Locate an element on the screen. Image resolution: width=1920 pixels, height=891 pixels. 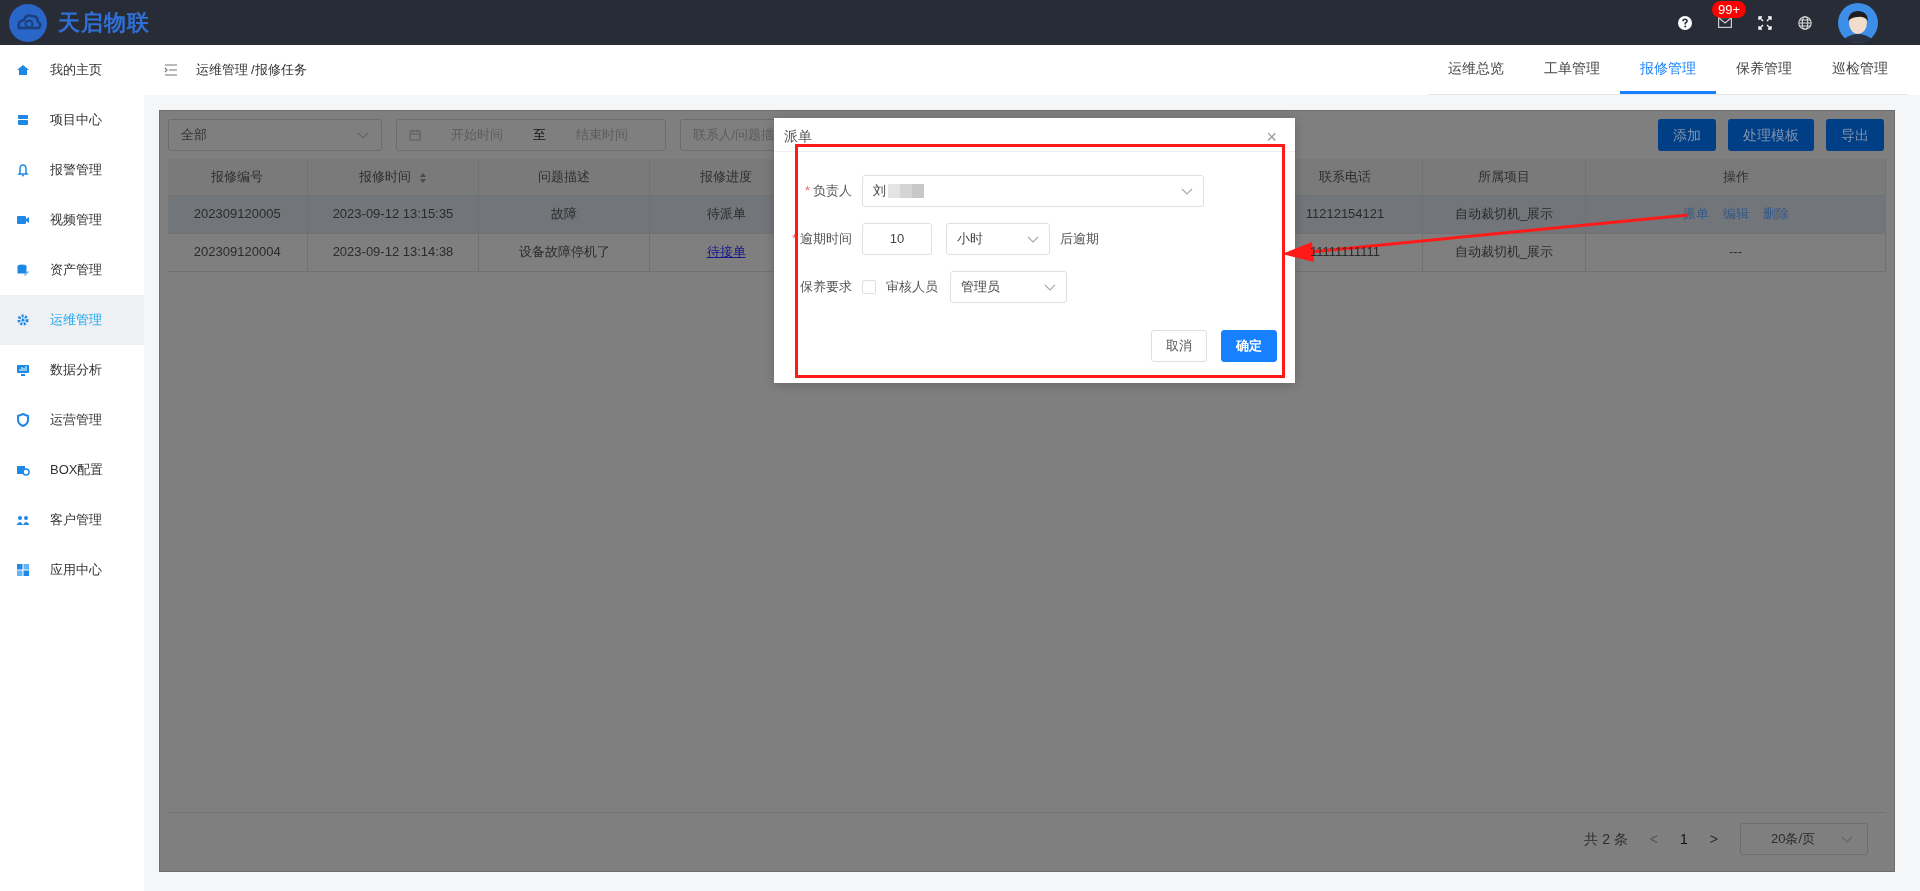
bell-icon is located at coordinates (23, 170).